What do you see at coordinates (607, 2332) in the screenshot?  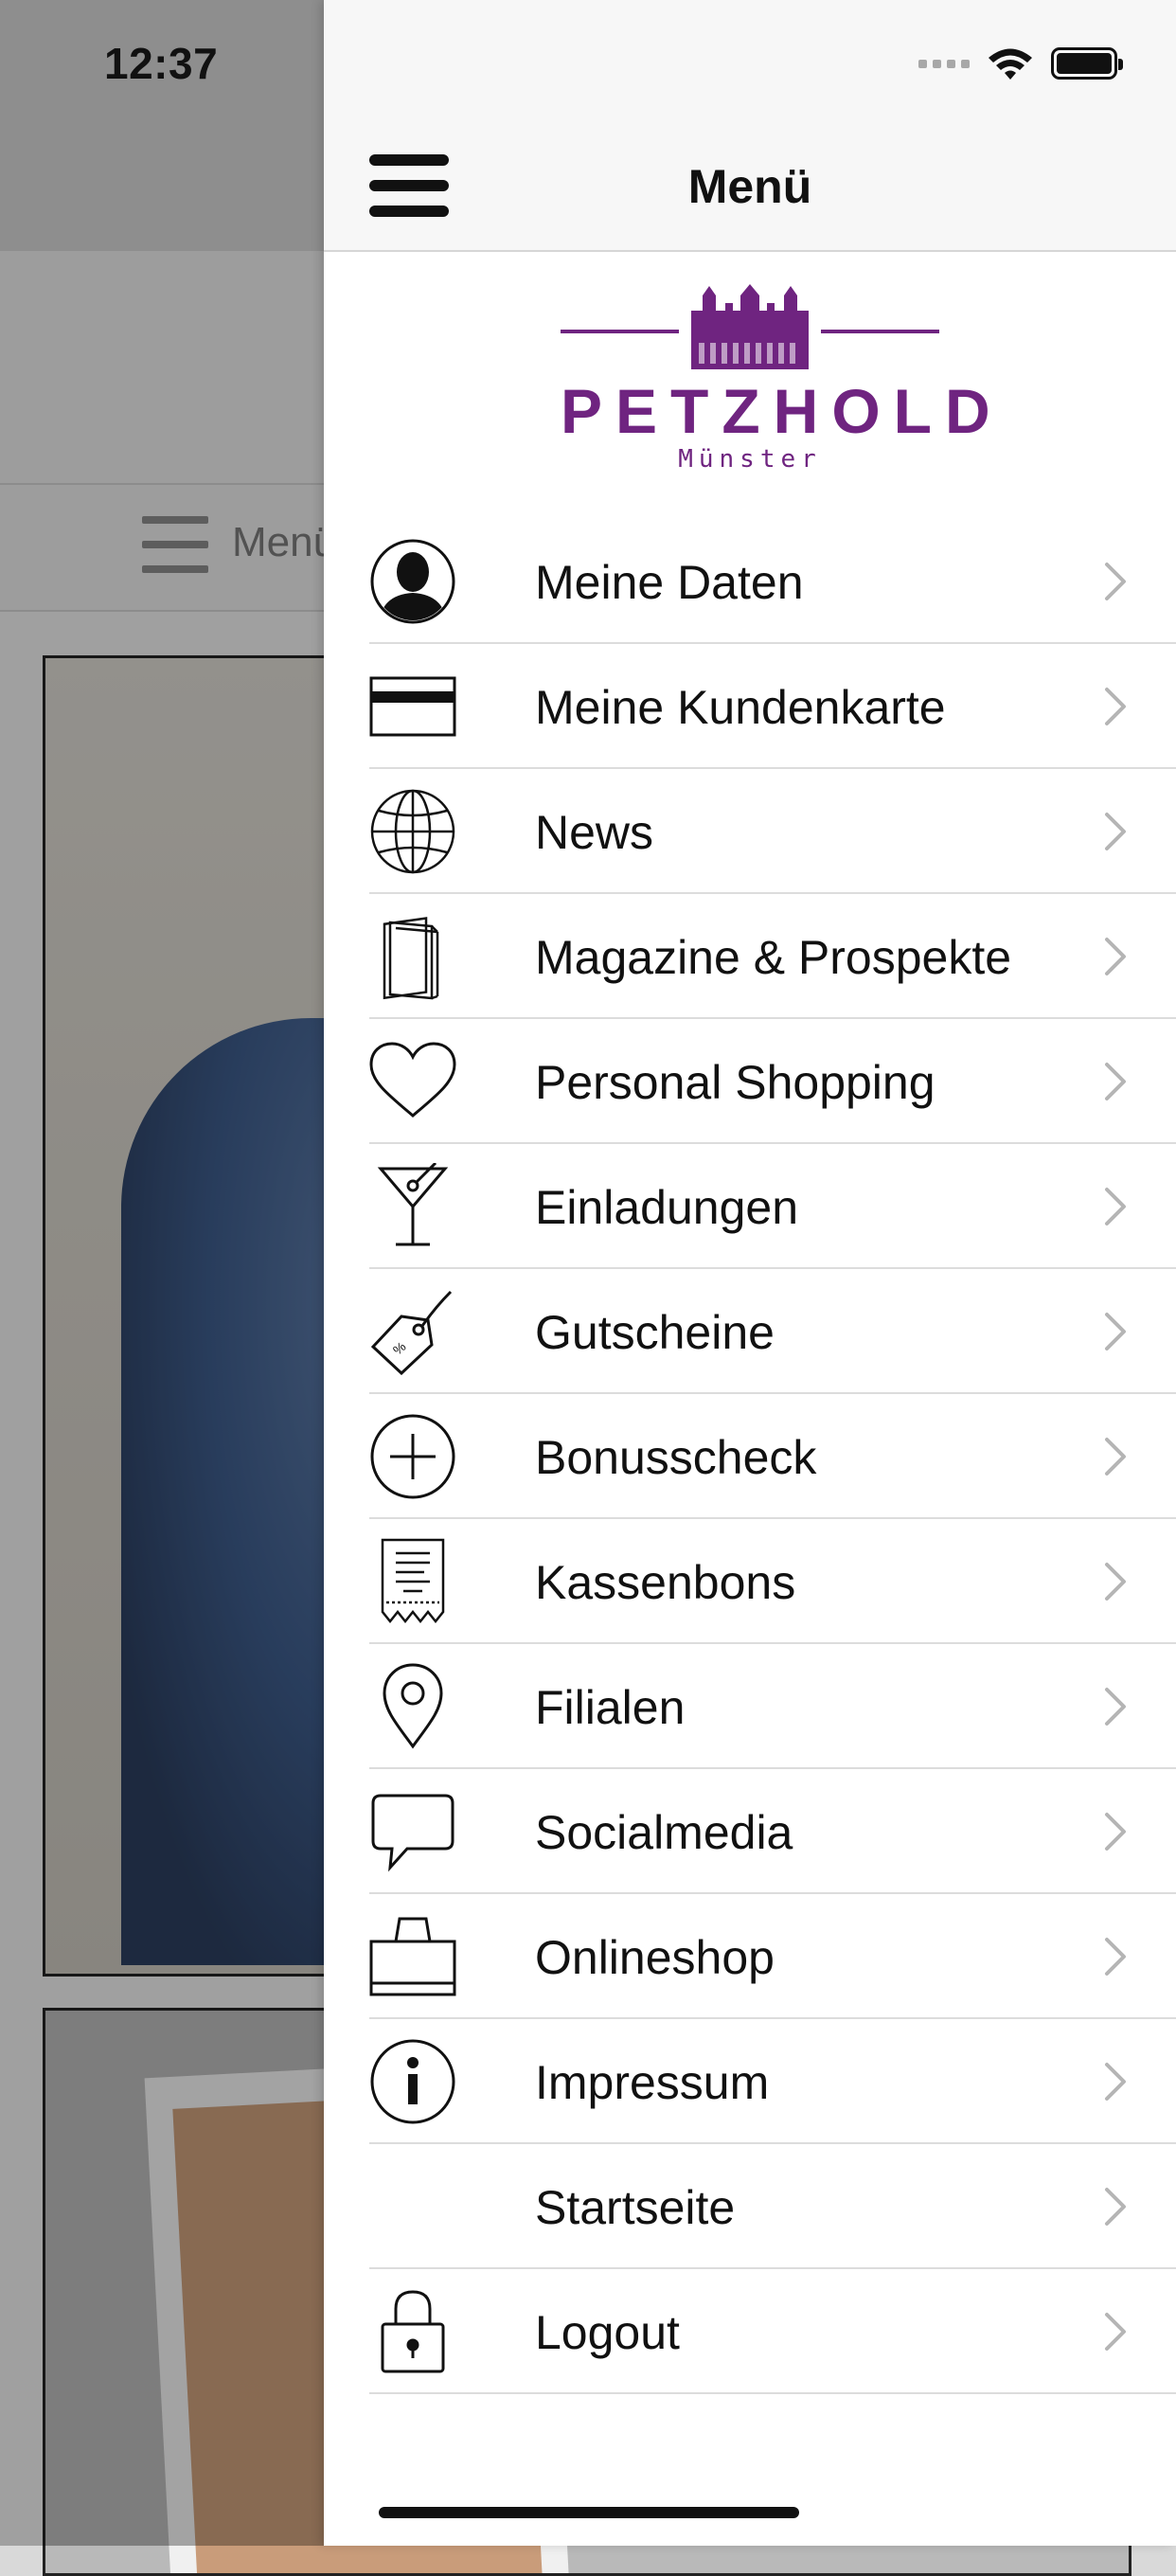 I see `menu-item-label: Logout` at bounding box center [607, 2332].